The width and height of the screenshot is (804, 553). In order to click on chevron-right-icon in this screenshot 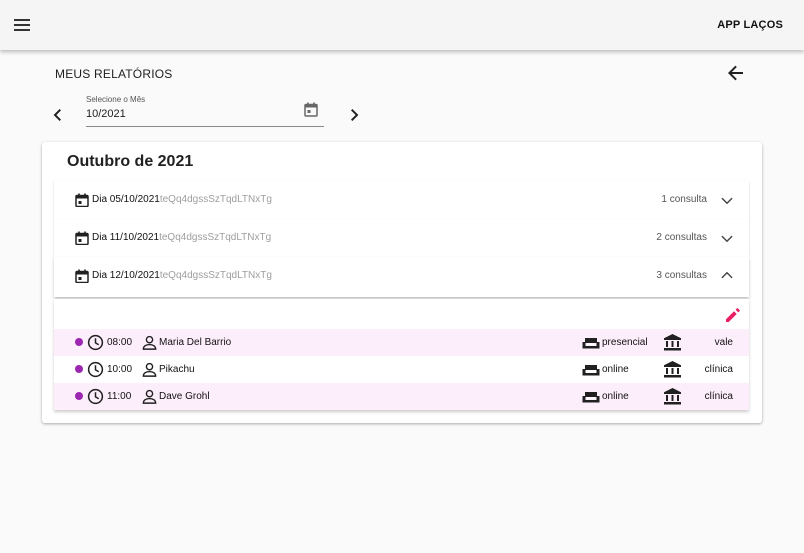, I will do `click(354, 115)`.